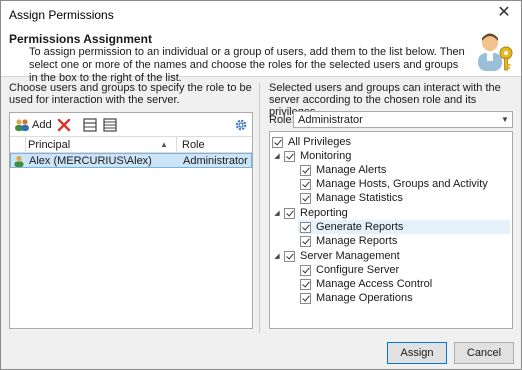  I want to click on role-select-value: Administrator, so click(330, 120).